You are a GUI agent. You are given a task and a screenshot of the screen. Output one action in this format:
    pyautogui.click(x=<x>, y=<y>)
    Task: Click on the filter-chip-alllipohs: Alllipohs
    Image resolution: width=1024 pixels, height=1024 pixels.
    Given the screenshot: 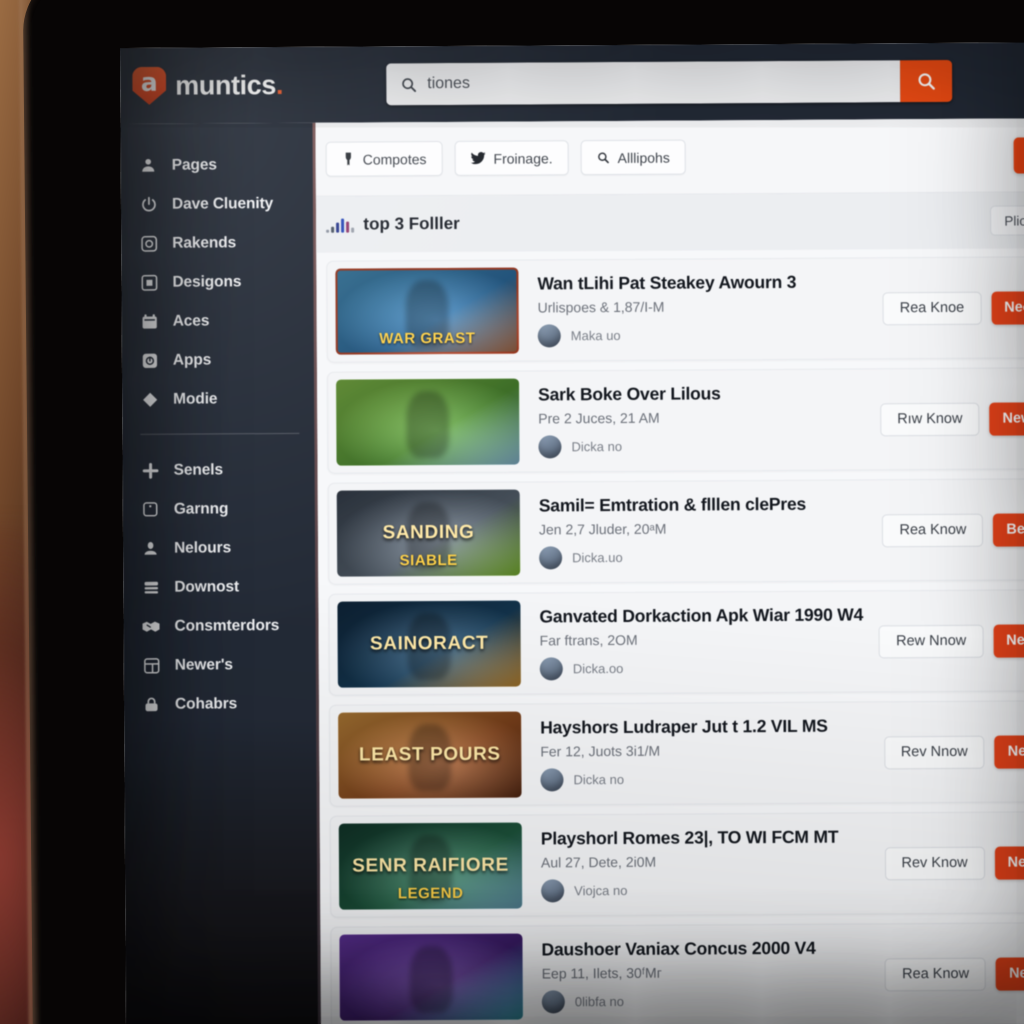 What is the action you would take?
    pyautogui.click(x=633, y=157)
    